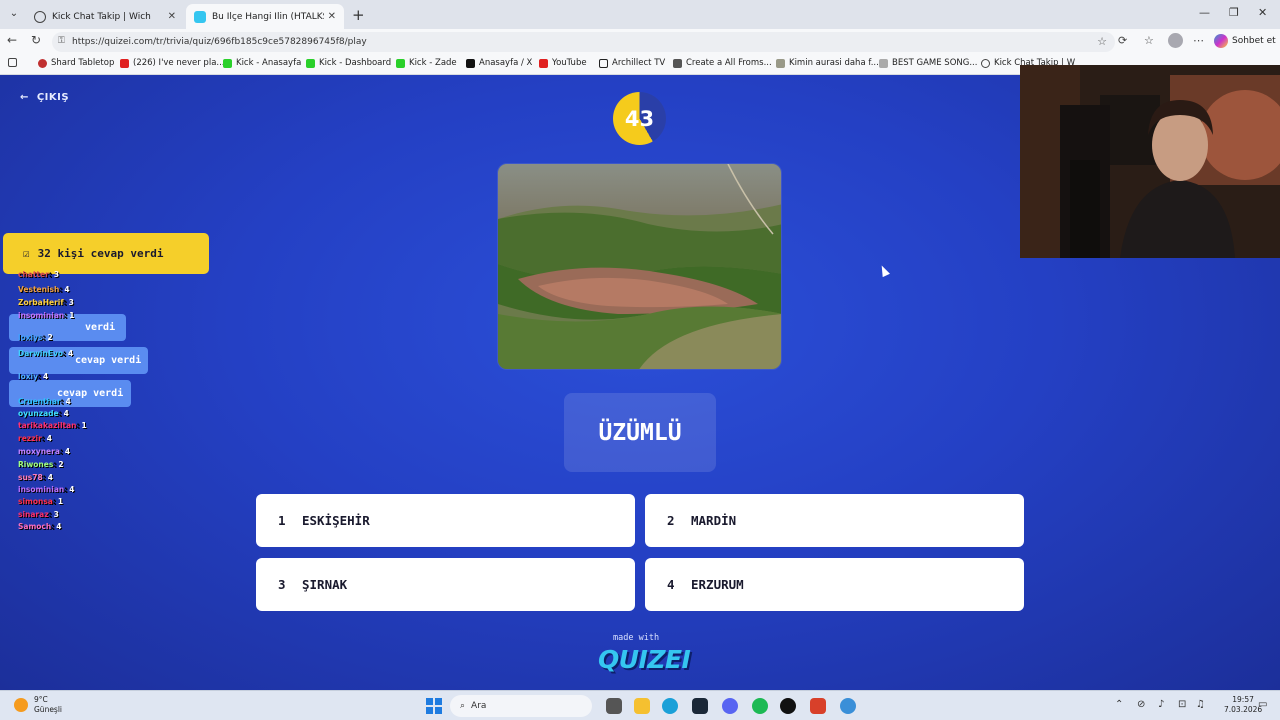  What do you see at coordinates (1175, 40) in the screenshot?
I see `profile-avatar` at bounding box center [1175, 40].